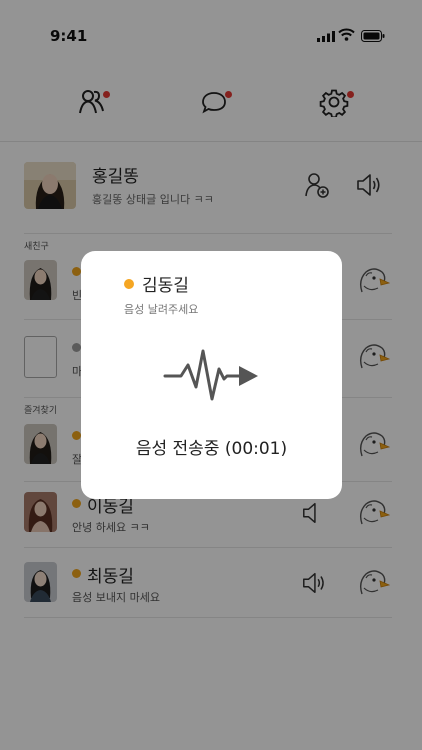 This screenshot has height=750, width=422. What do you see at coordinates (211, 449) in the screenshot?
I see `sending-status: 음성 전송중 (00:01)` at bounding box center [211, 449].